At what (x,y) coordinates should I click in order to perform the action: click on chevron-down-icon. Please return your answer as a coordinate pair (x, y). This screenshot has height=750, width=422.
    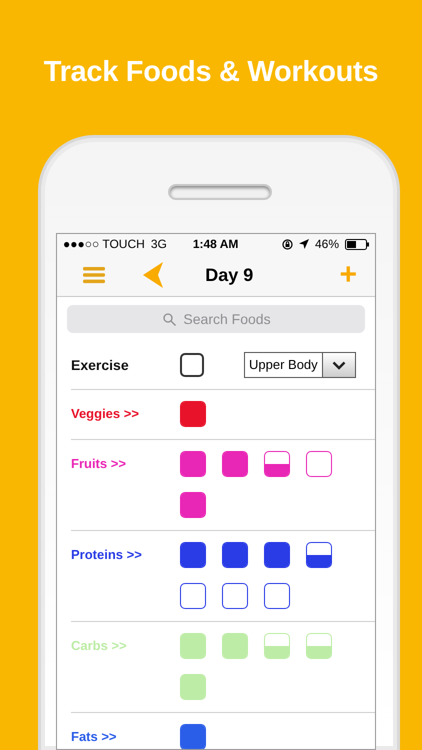
    Looking at the image, I should click on (339, 365).